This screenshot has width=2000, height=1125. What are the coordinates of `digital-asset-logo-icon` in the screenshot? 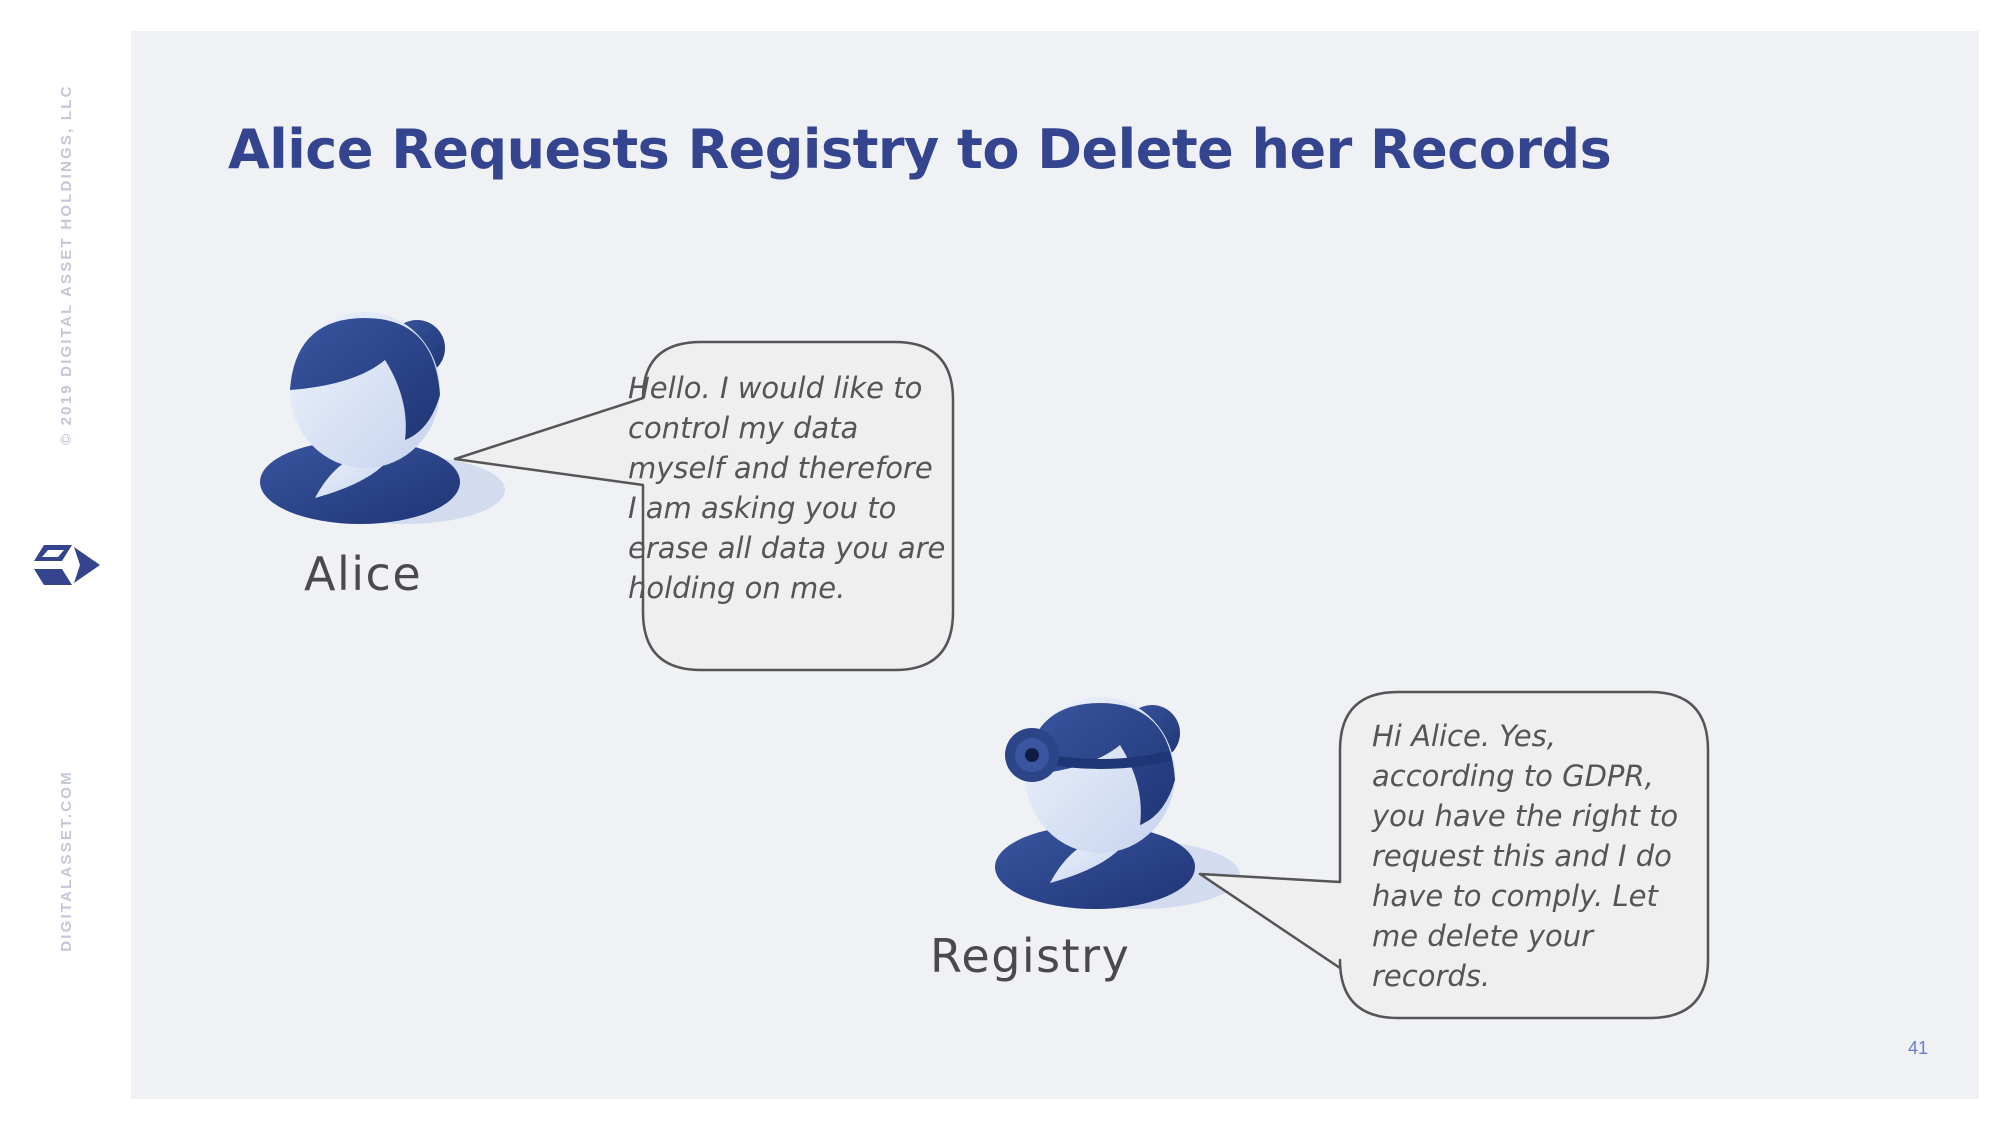 It's located at (67, 565).